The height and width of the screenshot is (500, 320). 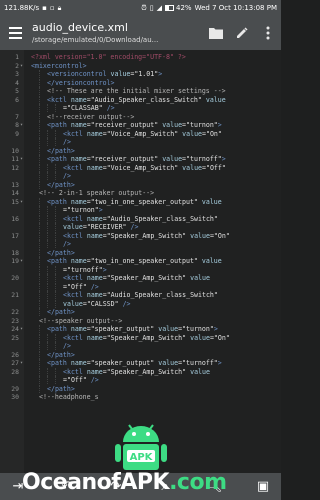 What do you see at coordinates (15, 371) in the screenshot?
I see `line-number: 28` at bounding box center [15, 371].